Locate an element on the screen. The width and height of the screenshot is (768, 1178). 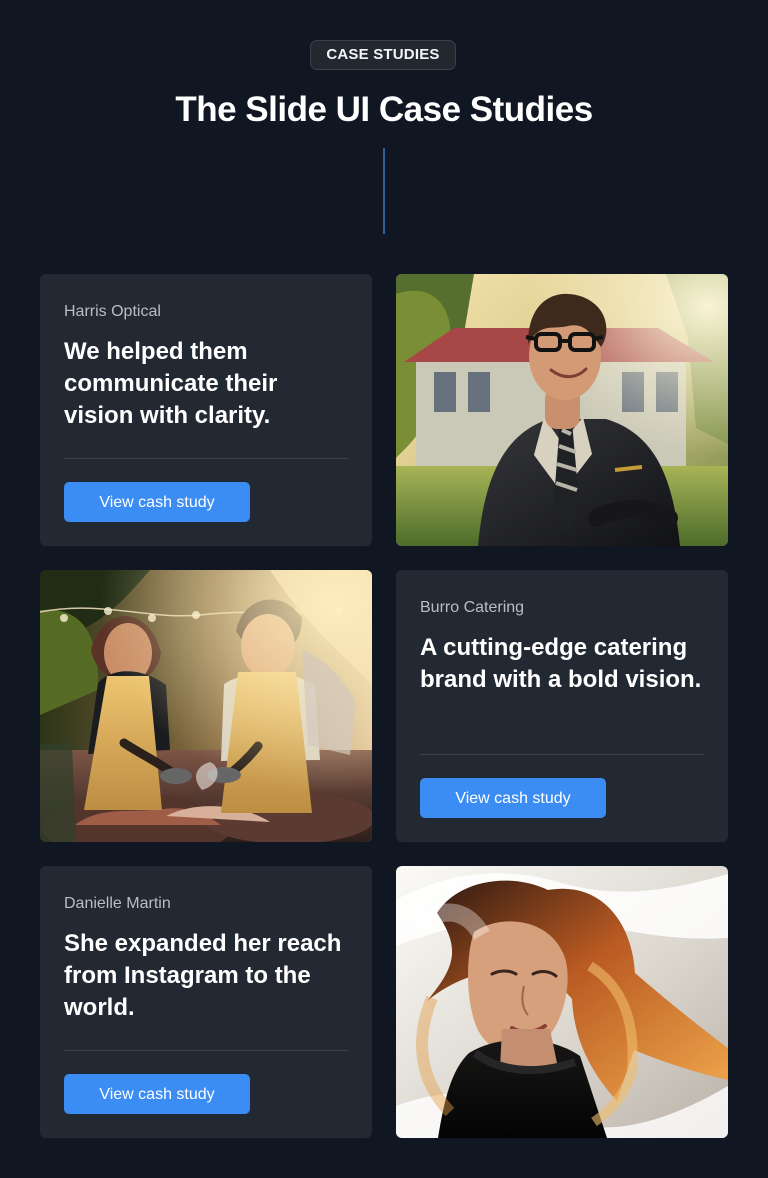
case-studies-badge: CASE STUDIES is located at coordinates (383, 55).